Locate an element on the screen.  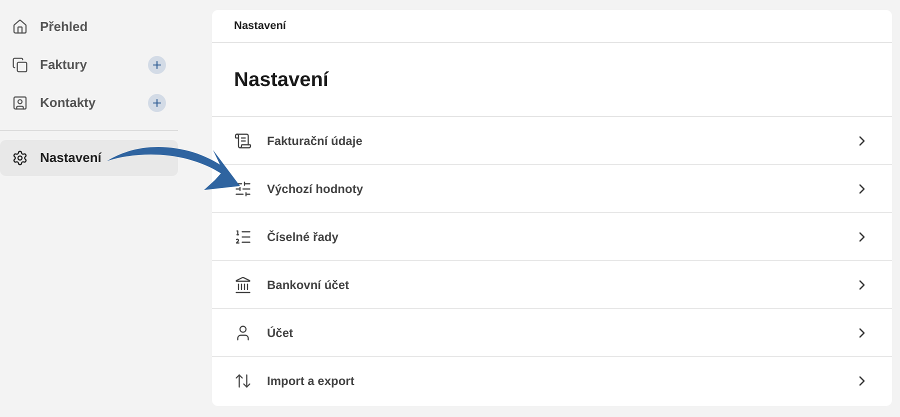
contact-card-icon is located at coordinates (20, 103).